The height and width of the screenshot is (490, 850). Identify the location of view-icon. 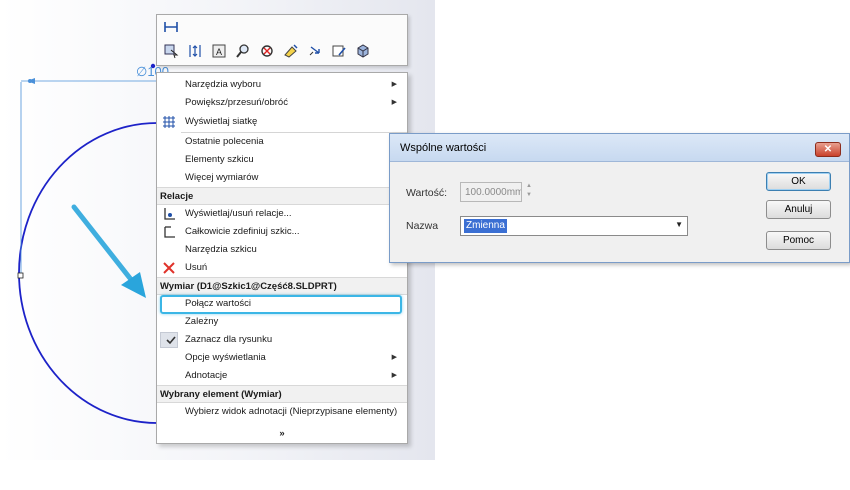
(363, 51).